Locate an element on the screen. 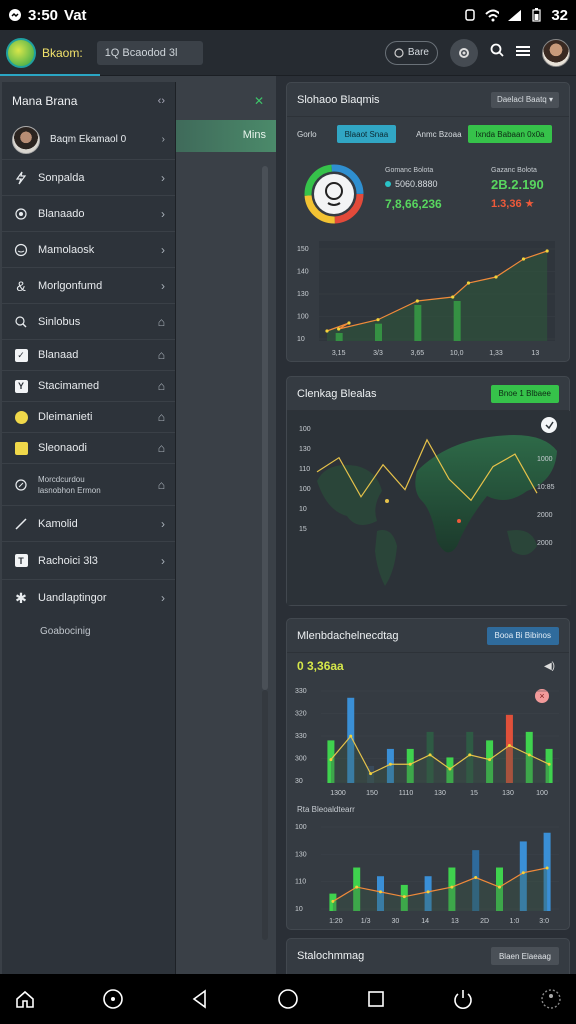 The width and height of the screenshot is (576, 1024). drawer-footer: Goabocinig is located at coordinates (88, 631).